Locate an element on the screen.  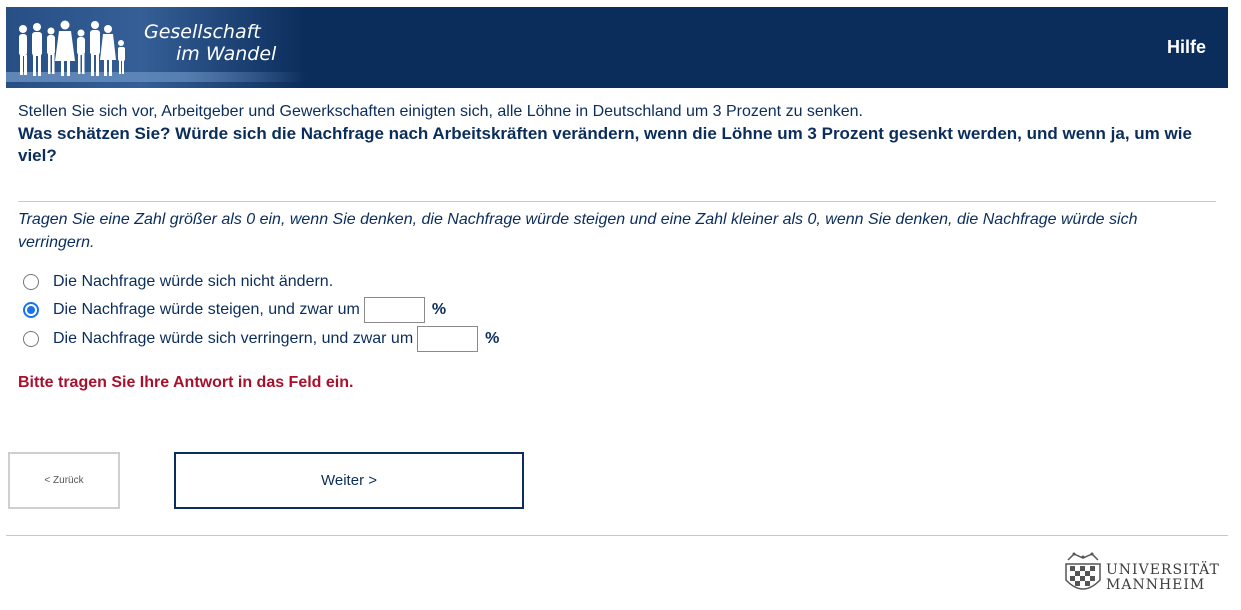
university-seal-icon is located at coordinates (1083, 571).